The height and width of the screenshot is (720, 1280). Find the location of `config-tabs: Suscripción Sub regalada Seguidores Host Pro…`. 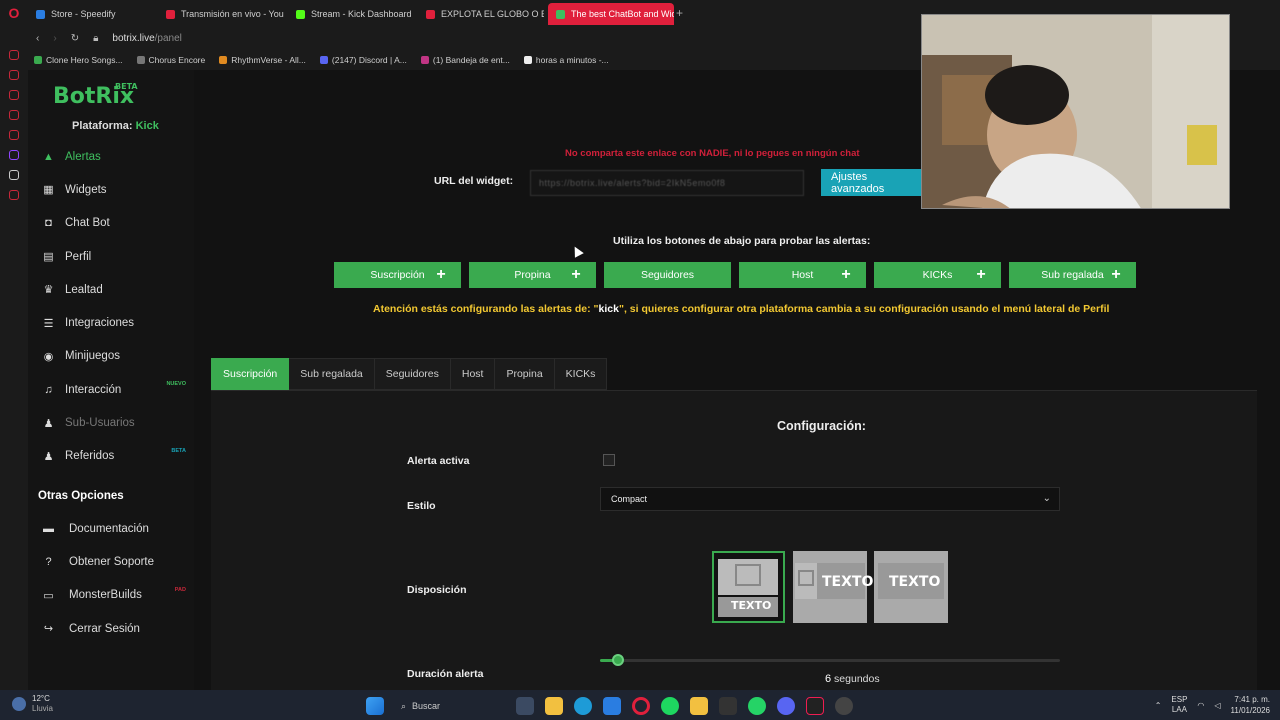

config-tabs: Suscripción Sub regalada Seguidores Host Pro… is located at coordinates (409, 374).